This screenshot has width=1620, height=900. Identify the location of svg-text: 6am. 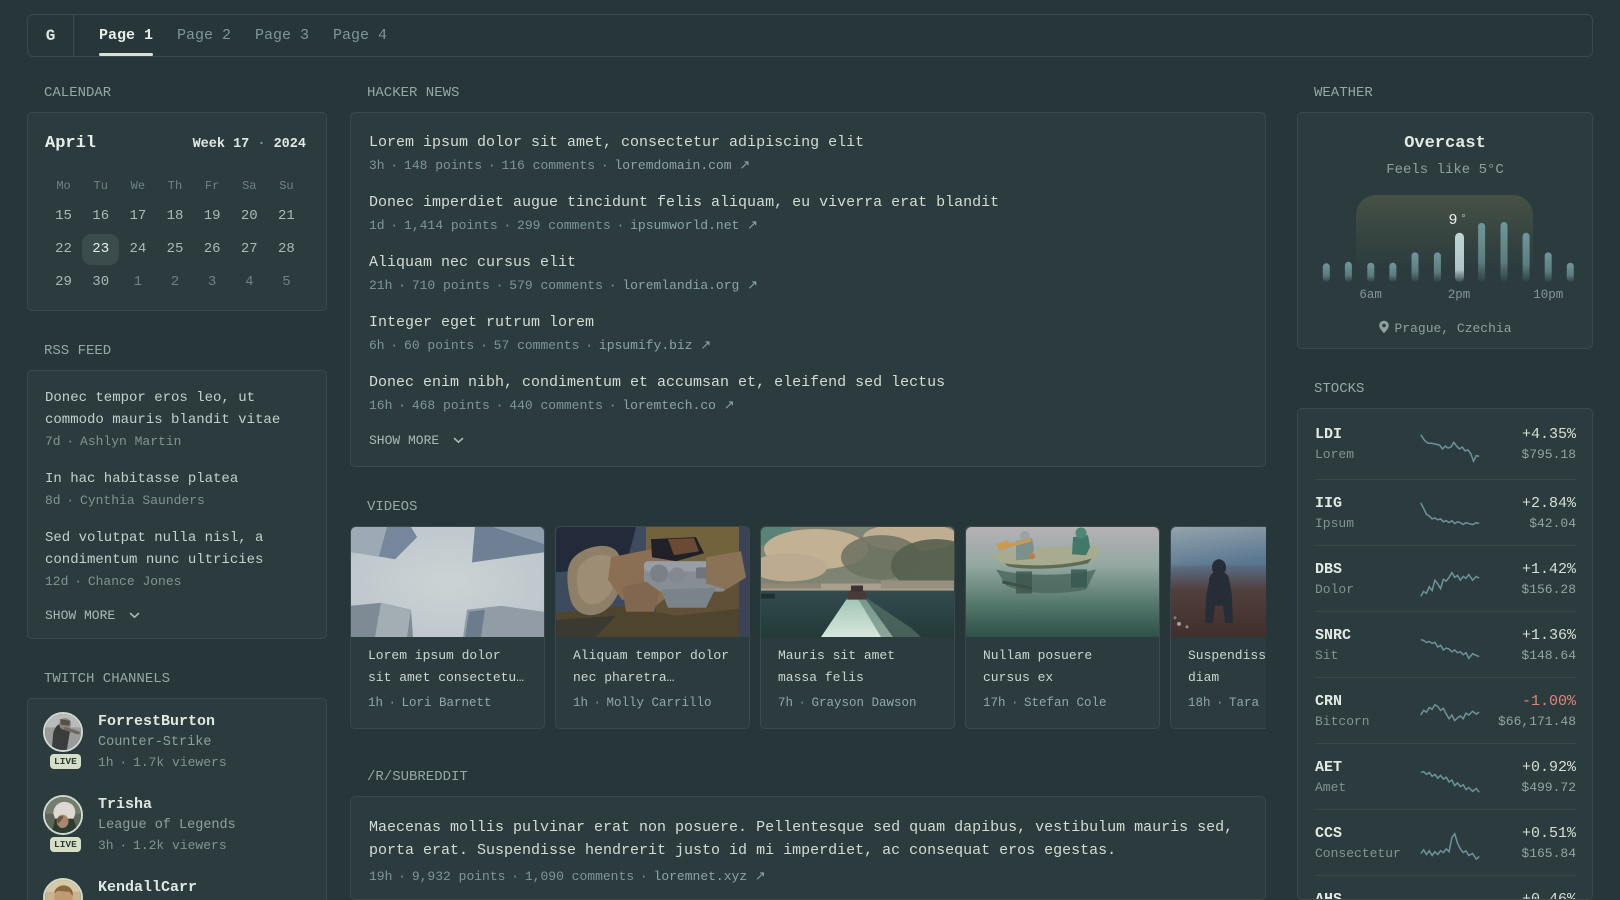
(1370, 295).